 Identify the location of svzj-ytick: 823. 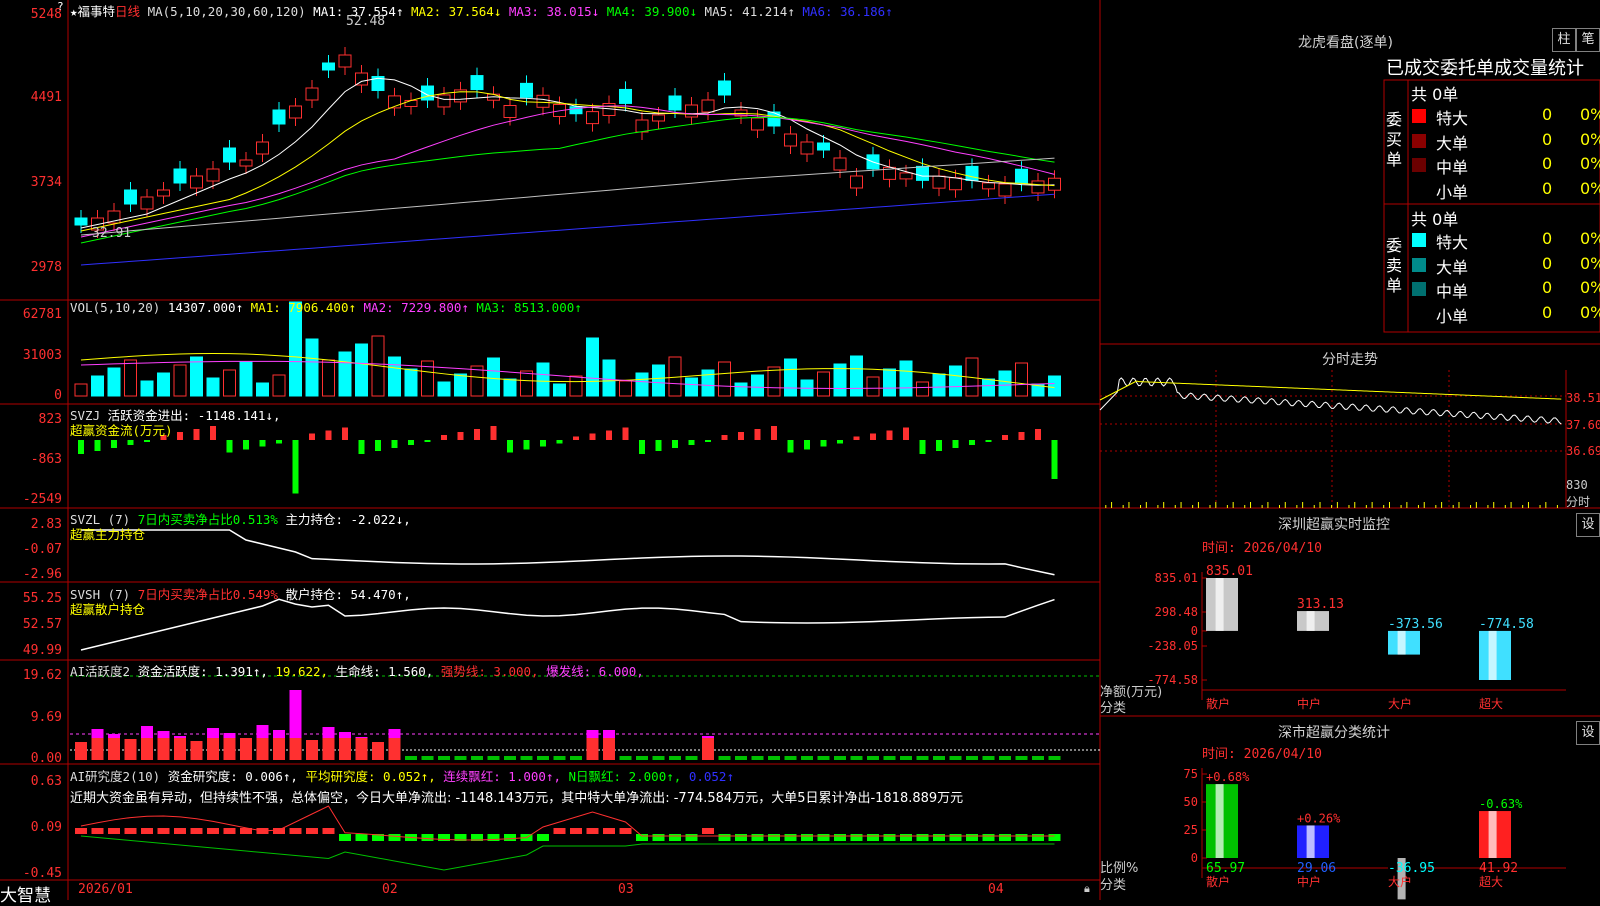
(50, 419).